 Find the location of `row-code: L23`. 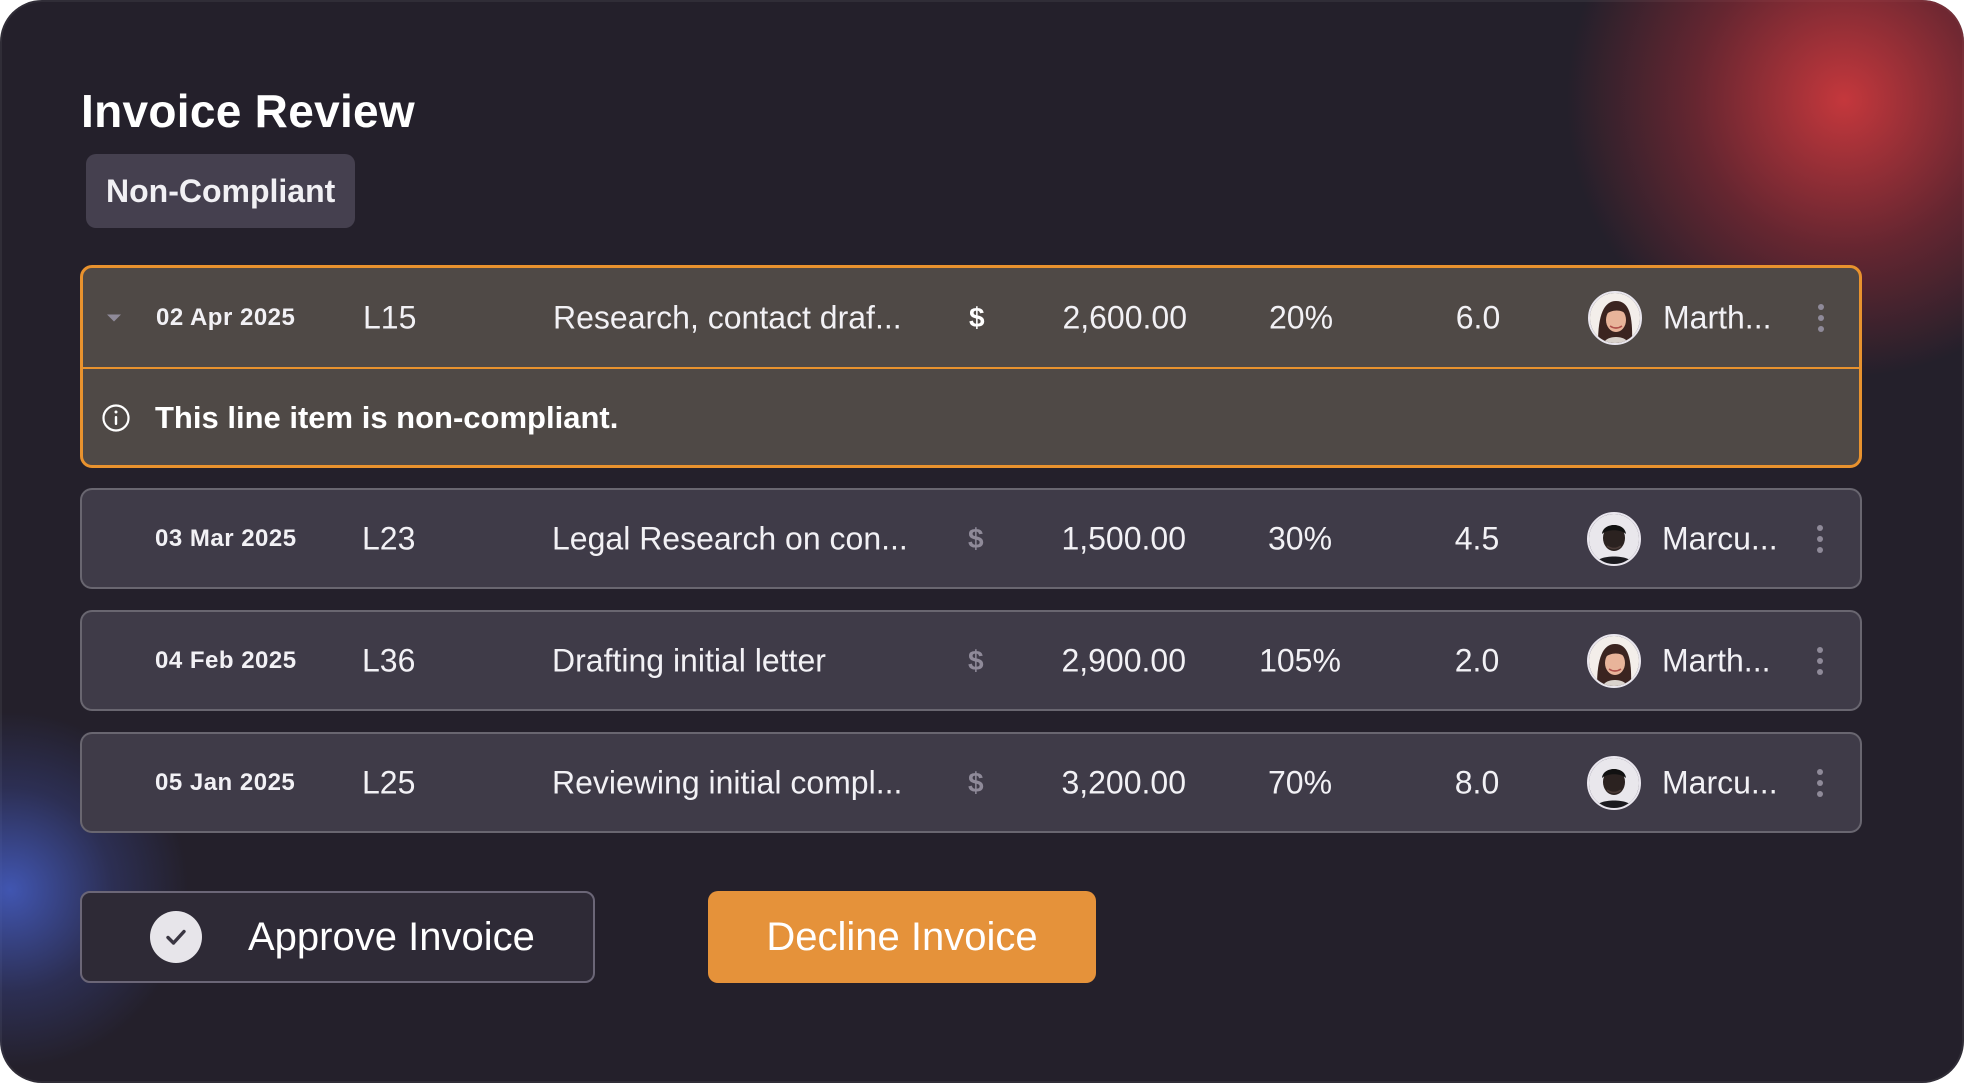

row-code: L23 is located at coordinates (389, 538).